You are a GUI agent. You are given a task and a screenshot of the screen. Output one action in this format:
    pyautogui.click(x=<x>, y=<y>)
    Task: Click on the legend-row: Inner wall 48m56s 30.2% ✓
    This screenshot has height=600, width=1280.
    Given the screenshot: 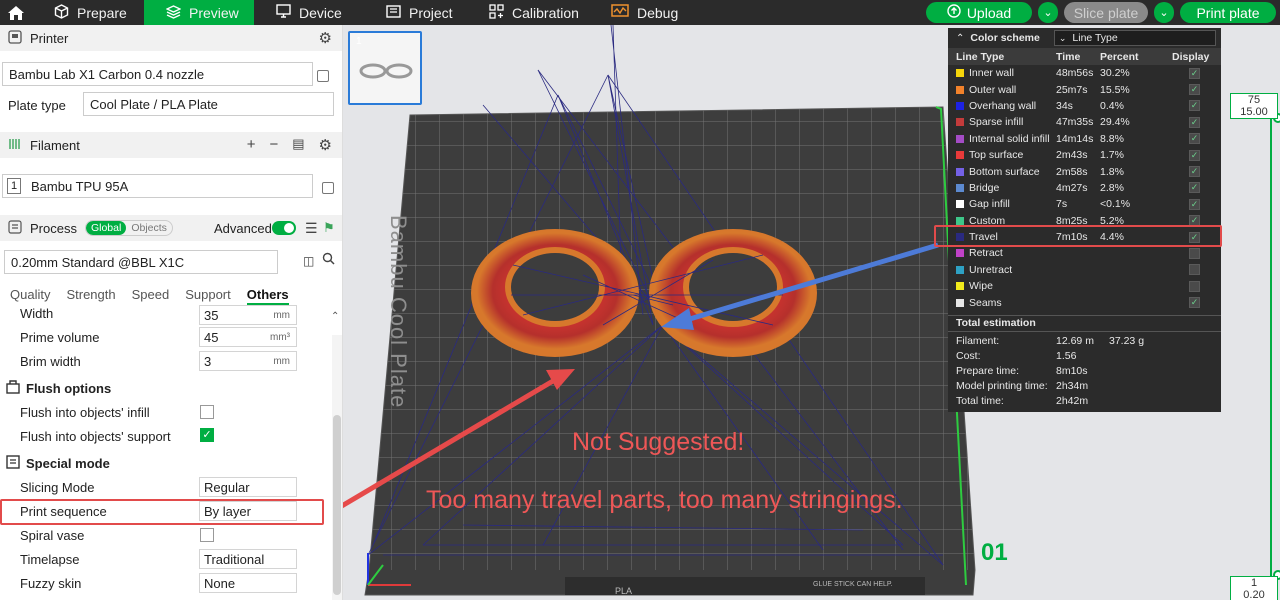 What is the action you would take?
    pyautogui.click(x=1084, y=73)
    